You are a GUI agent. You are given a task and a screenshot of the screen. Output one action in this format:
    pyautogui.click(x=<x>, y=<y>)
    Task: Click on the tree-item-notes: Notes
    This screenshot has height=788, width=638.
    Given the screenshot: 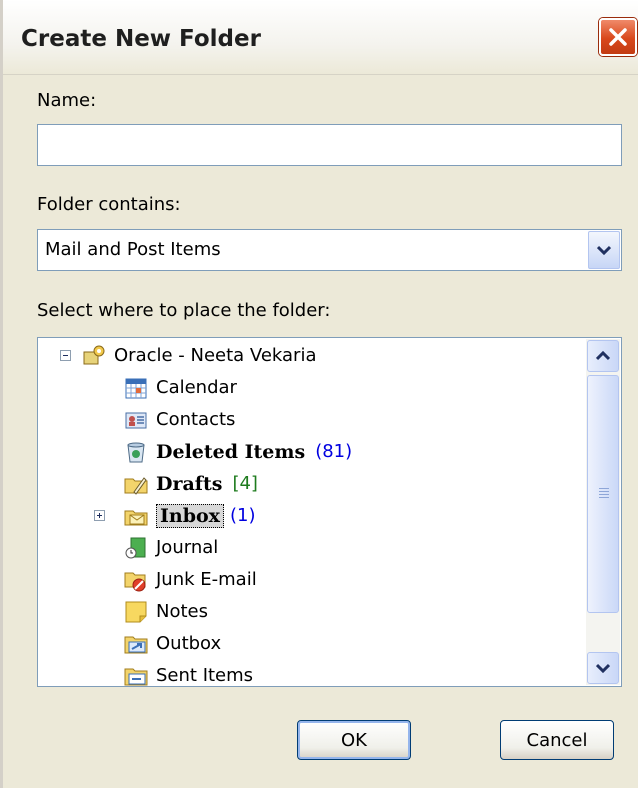 What is the action you would take?
    pyautogui.click(x=166, y=611)
    